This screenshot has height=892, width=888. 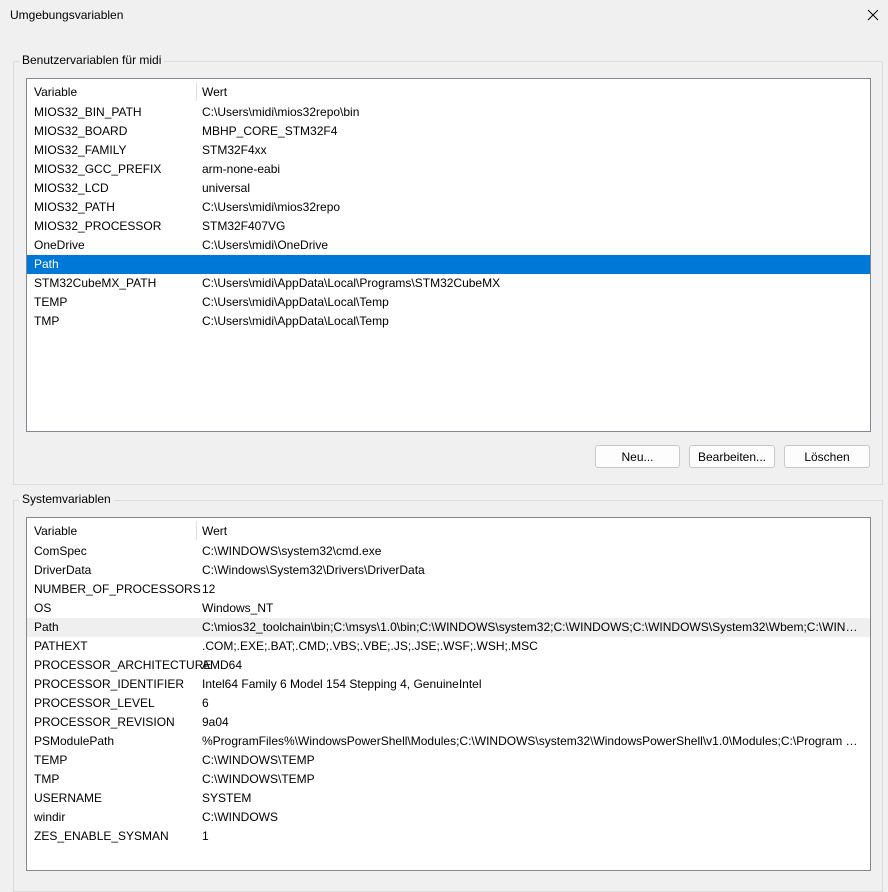 What do you see at coordinates (60, 551) in the screenshot?
I see `variable-name: ComSpec` at bounding box center [60, 551].